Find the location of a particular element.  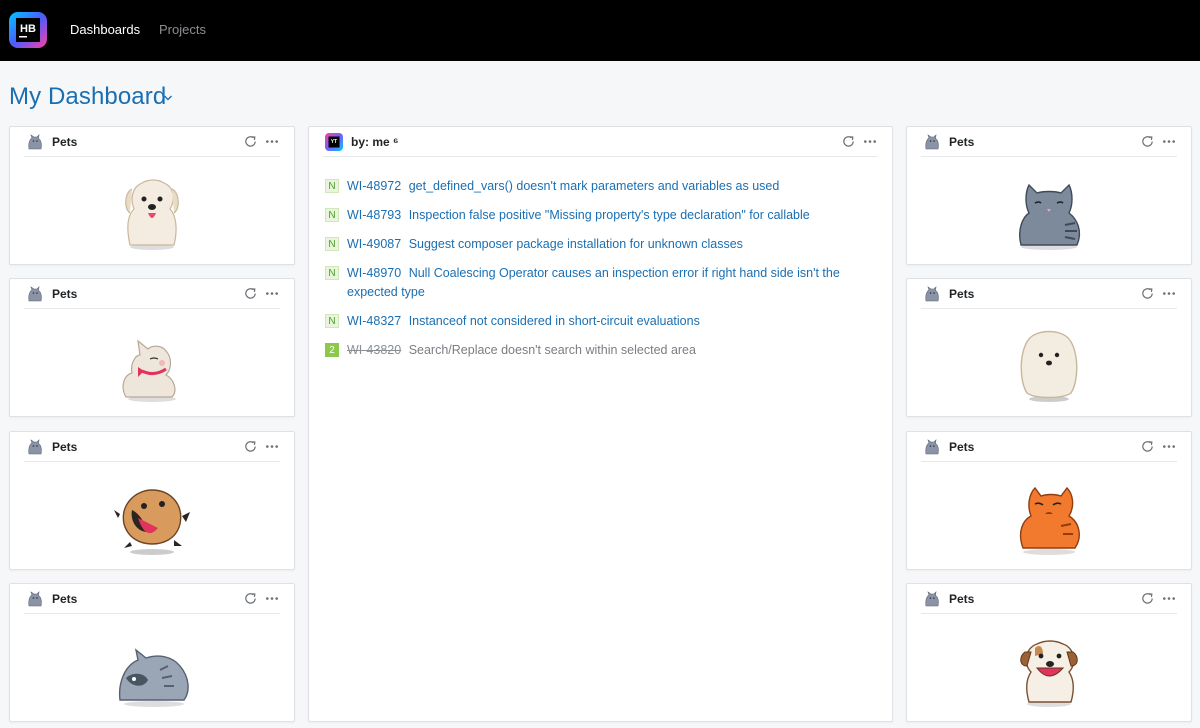

page-title: My Dashboard is located at coordinates (87, 97).